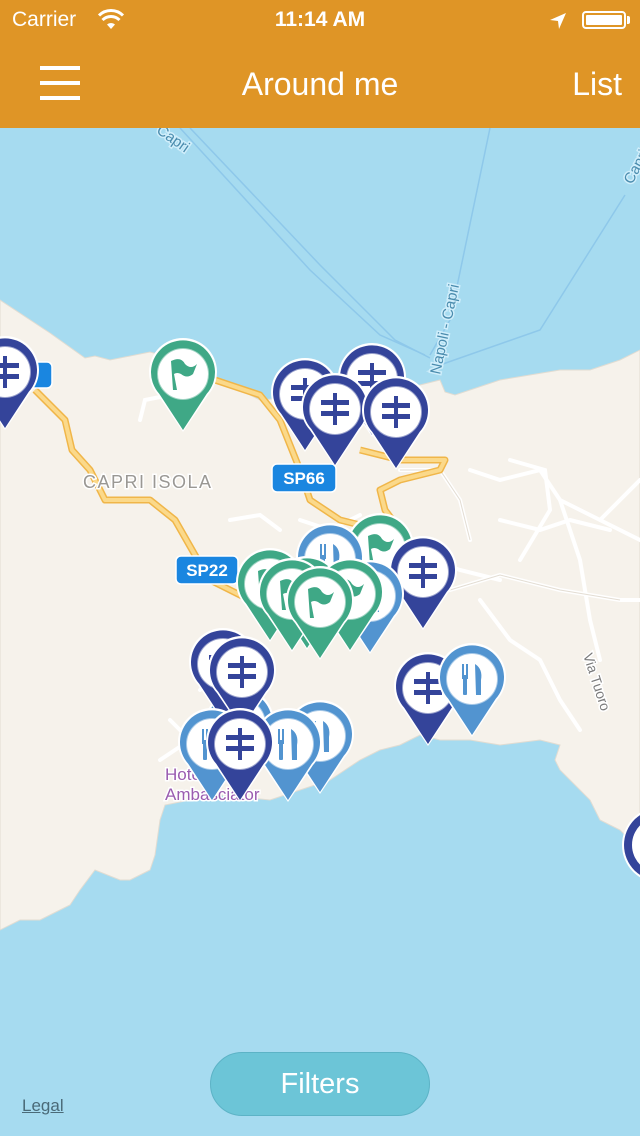 The height and width of the screenshot is (1136, 640). I want to click on top-bar: Carrier 11:14 AM Around me List, so click(320, 64).